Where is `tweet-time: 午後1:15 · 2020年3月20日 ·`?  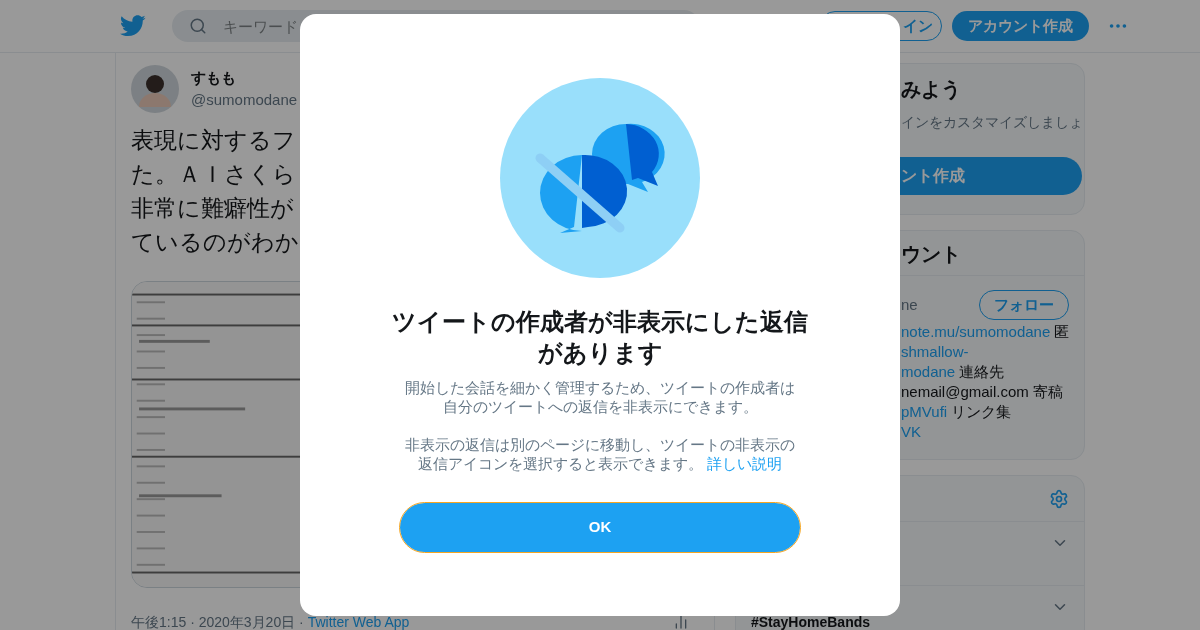 tweet-time: 午後1:15 · 2020年3月20日 · is located at coordinates (218, 622).